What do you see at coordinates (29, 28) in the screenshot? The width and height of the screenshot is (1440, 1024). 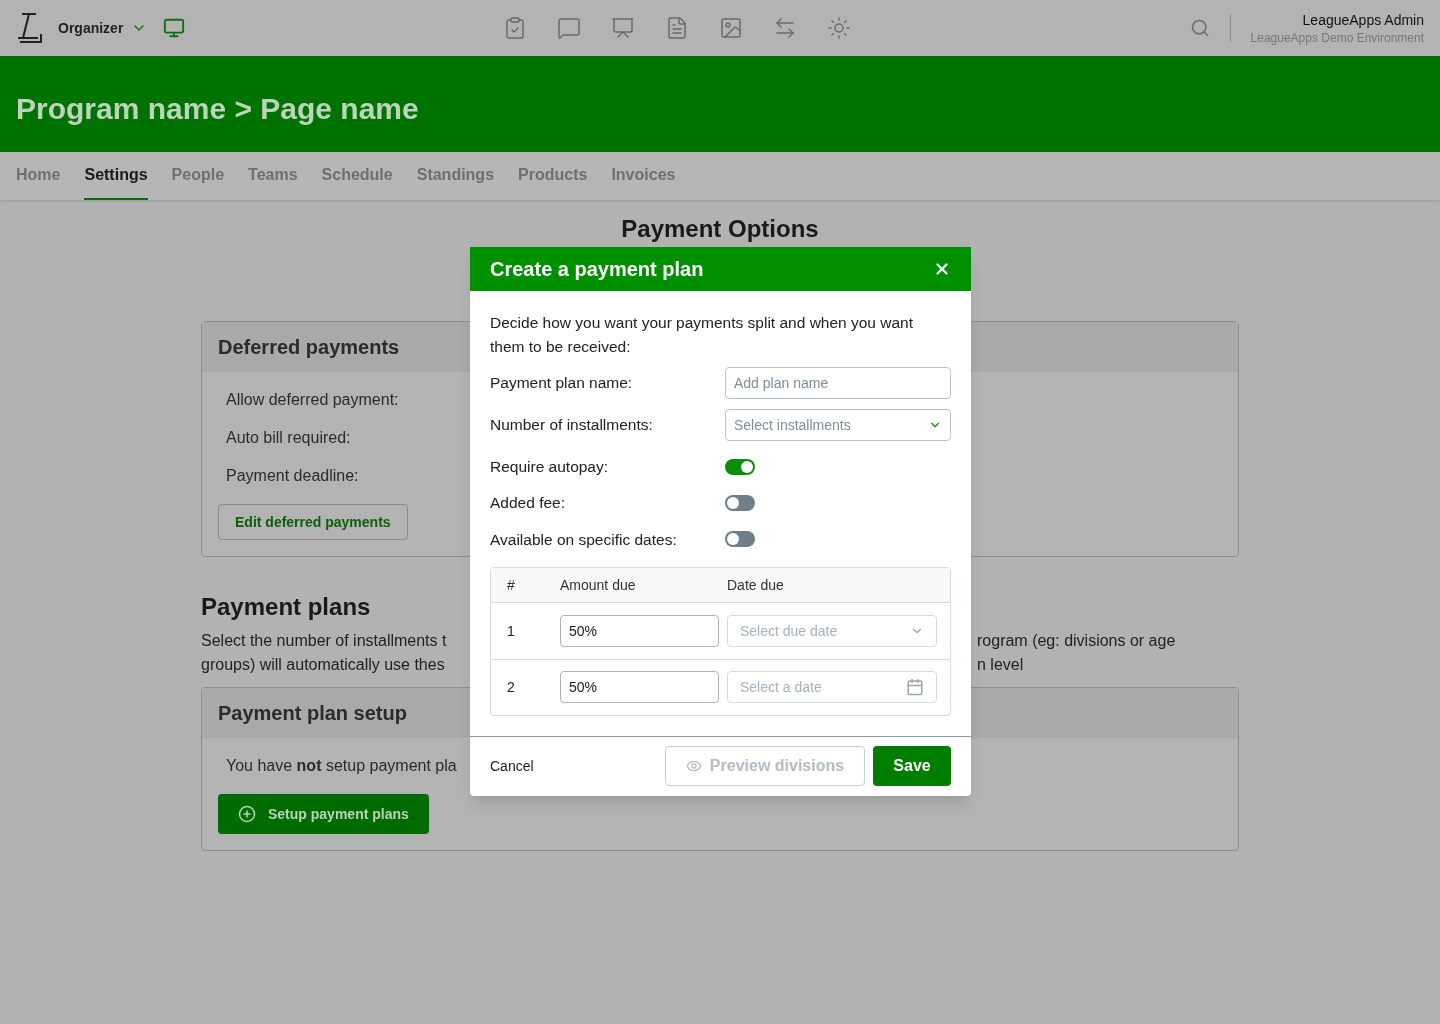 I see `logo-icon` at bounding box center [29, 28].